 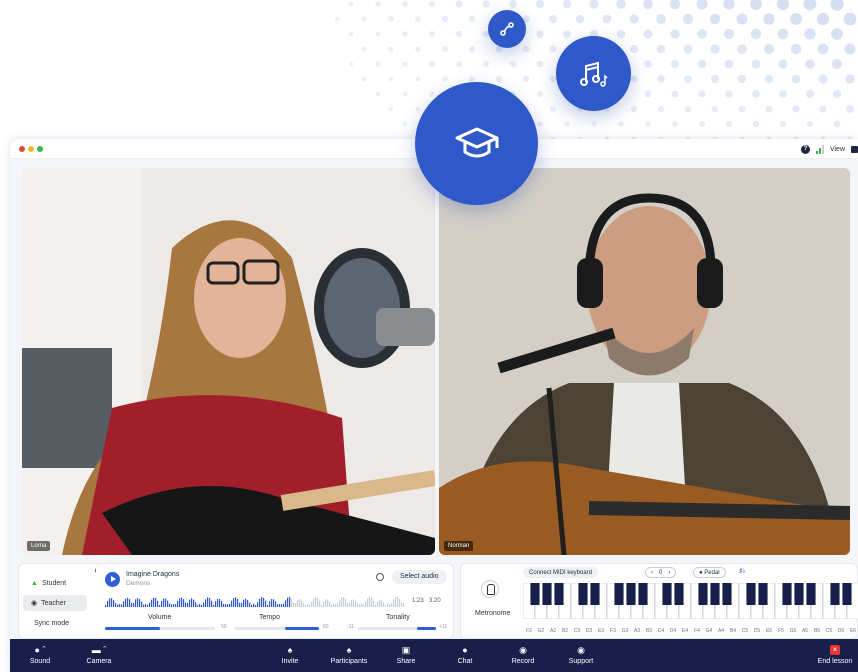 What do you see at coordinates (637, 631) in the screenshot?
I see `note-label: A3` at bounding box center [637, 631].